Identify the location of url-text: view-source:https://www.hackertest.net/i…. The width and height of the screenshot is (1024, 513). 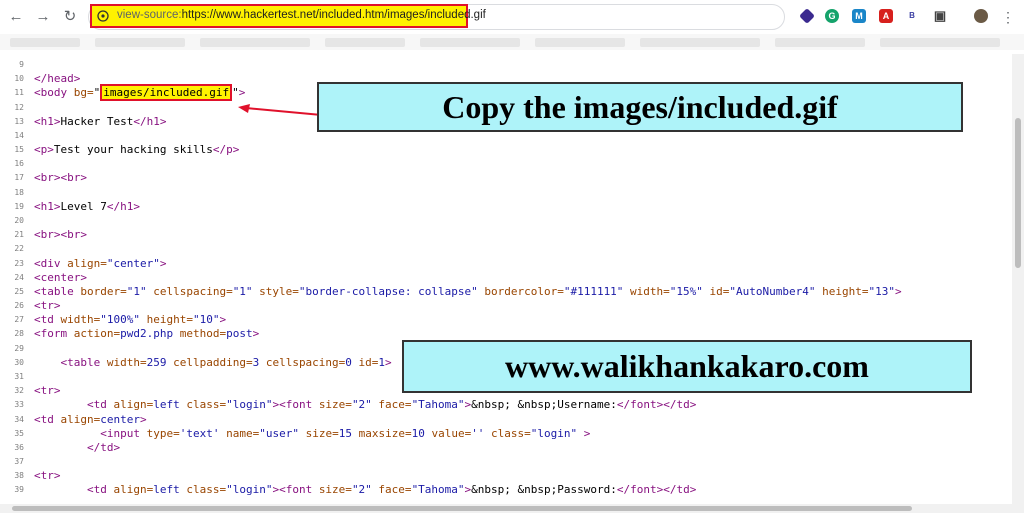
(301, 15).